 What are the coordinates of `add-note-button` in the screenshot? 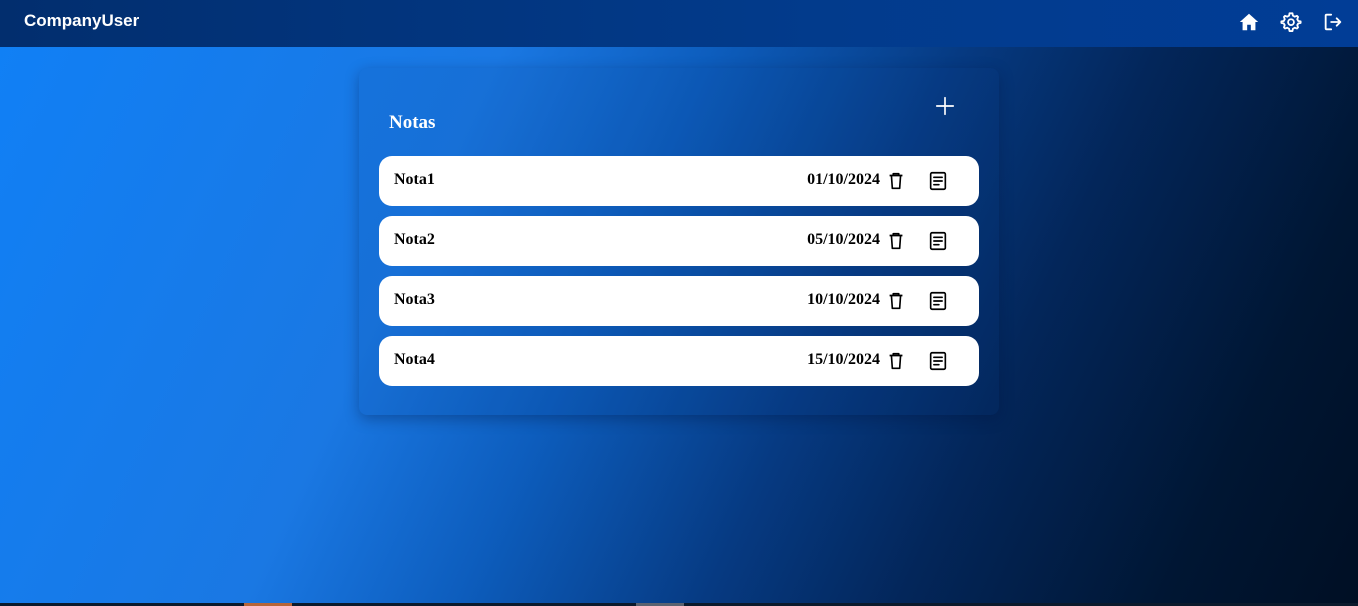 It's located at (945, 106).